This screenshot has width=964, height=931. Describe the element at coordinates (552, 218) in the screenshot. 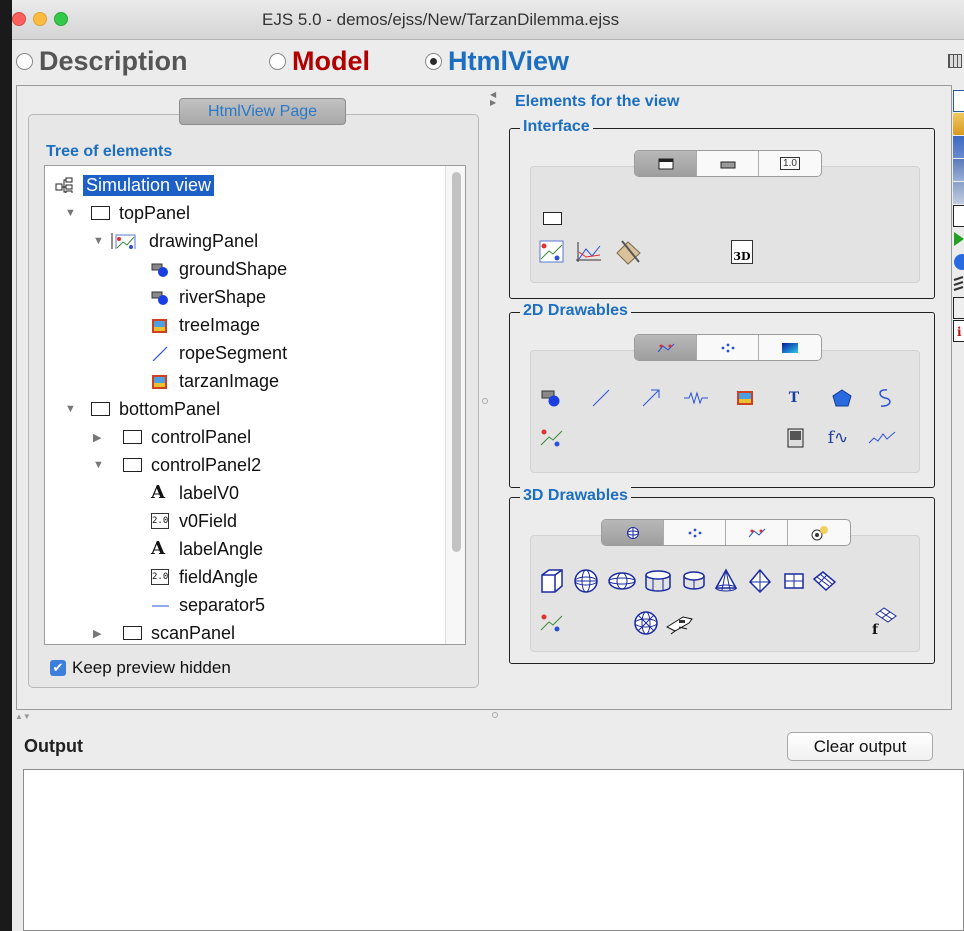

I see `panel-element` at that location.